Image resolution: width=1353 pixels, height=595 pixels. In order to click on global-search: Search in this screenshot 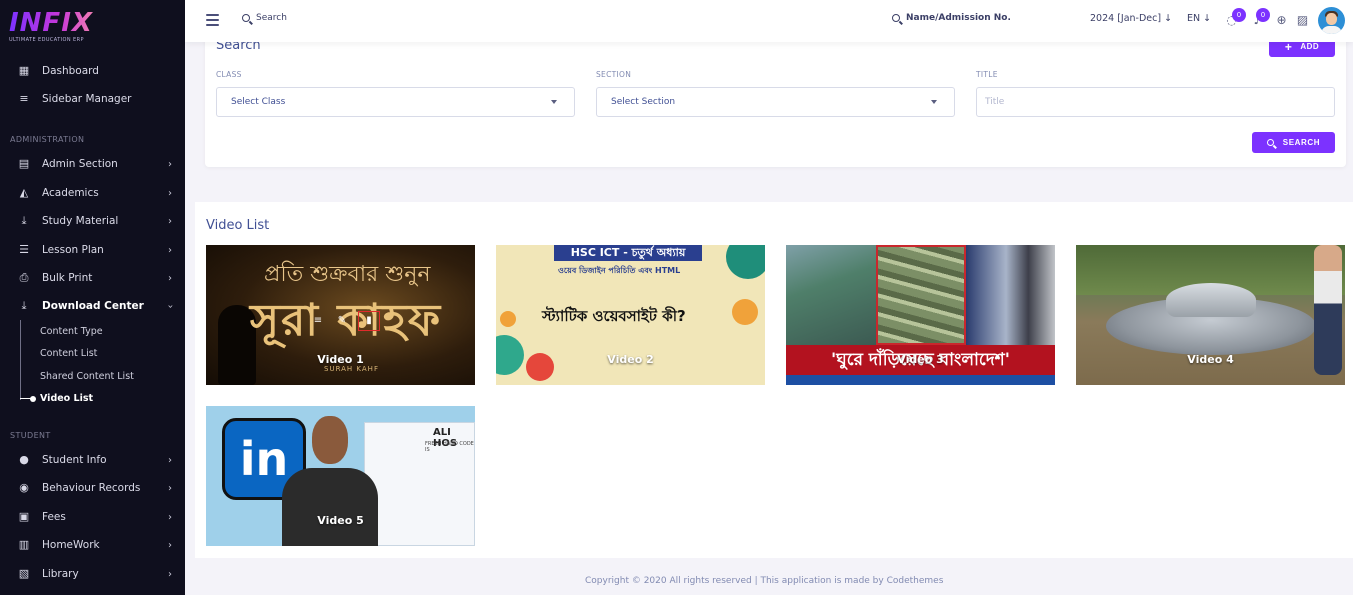, I will do `click(264, 18)`.